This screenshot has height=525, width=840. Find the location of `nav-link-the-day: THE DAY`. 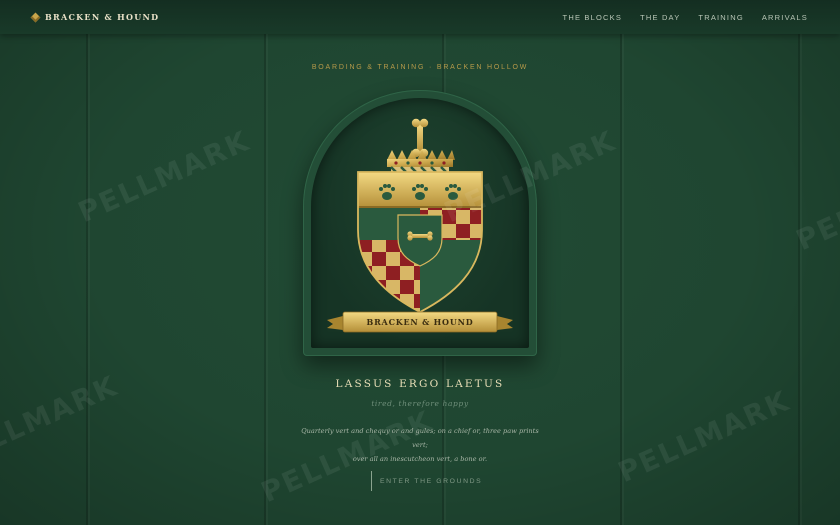

nav-link-the-day: THE DAY is located at coordinates (660, 17).